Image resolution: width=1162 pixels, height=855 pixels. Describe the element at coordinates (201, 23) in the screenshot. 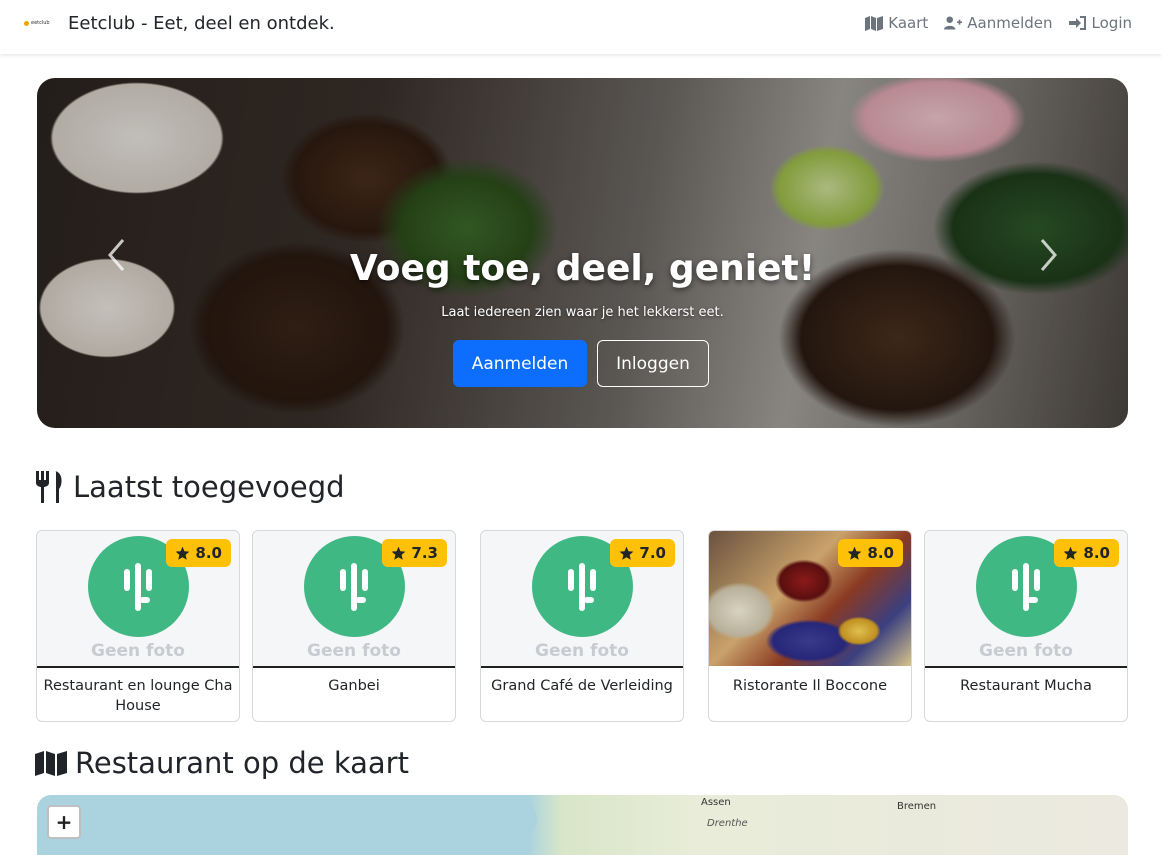

I see `brand-title: Eetclub - Eet, deel en ontdek.` at that location.